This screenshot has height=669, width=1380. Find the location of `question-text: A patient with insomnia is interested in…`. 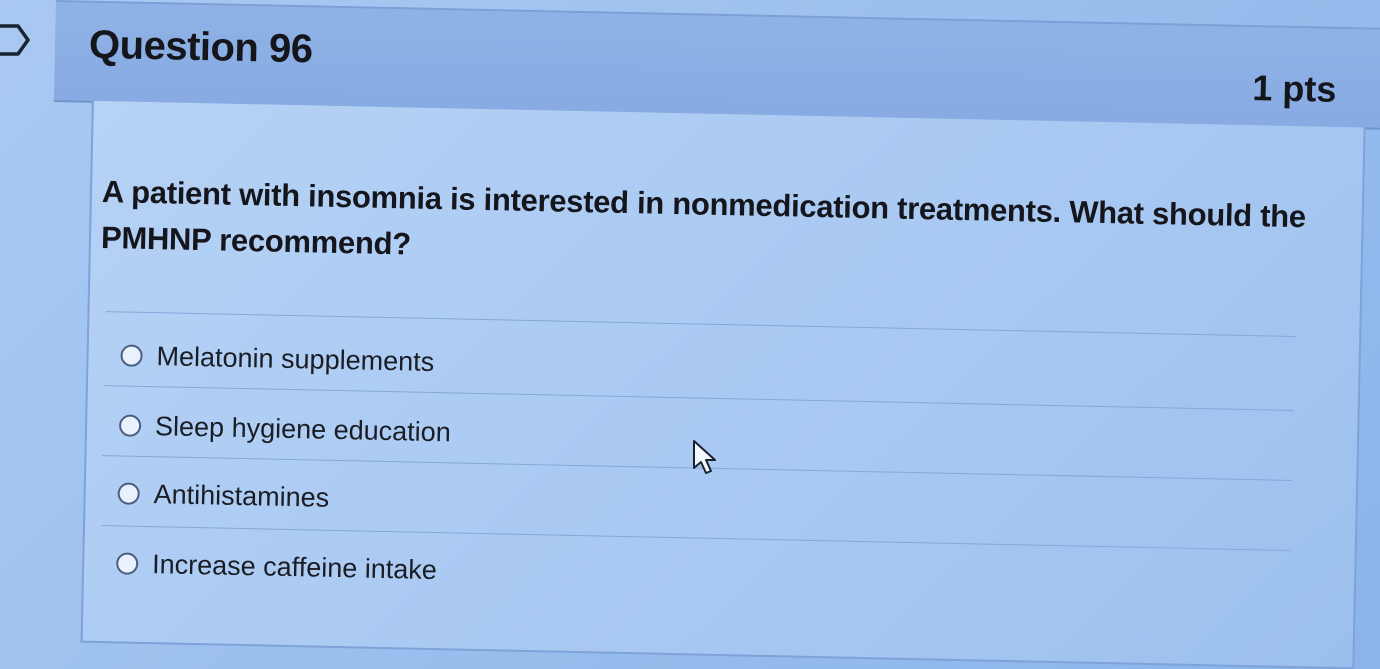

question-text: A patient with insomnia is interested in… is located at coordinates (703, 218).